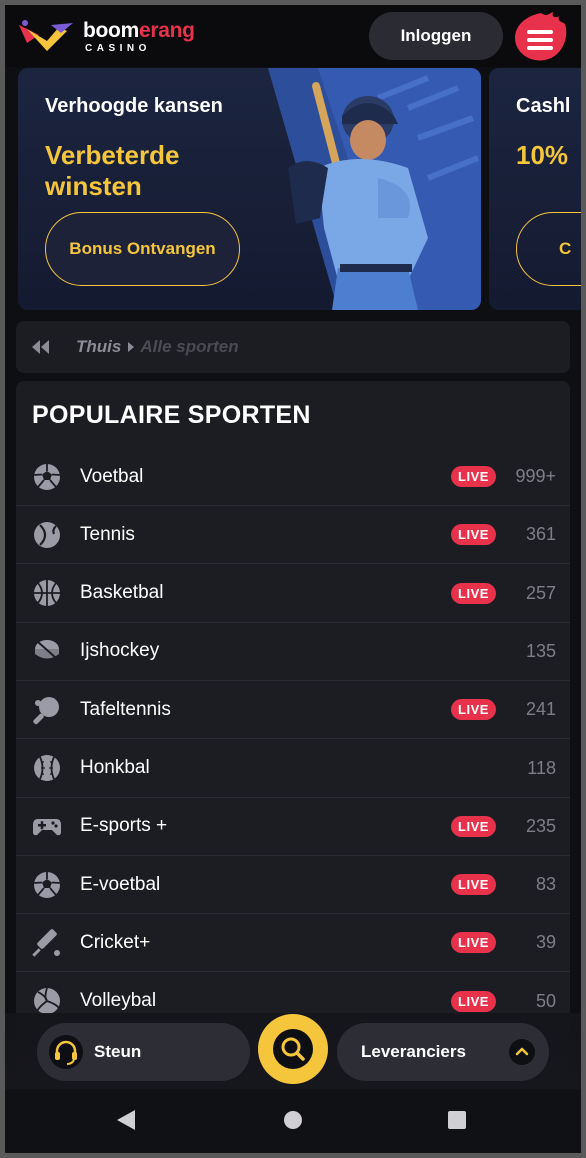 The width and height of the screenshot is (586, 1158). I want to click on breadcrumb: Thuis Alle sporten, so click(293, 347).